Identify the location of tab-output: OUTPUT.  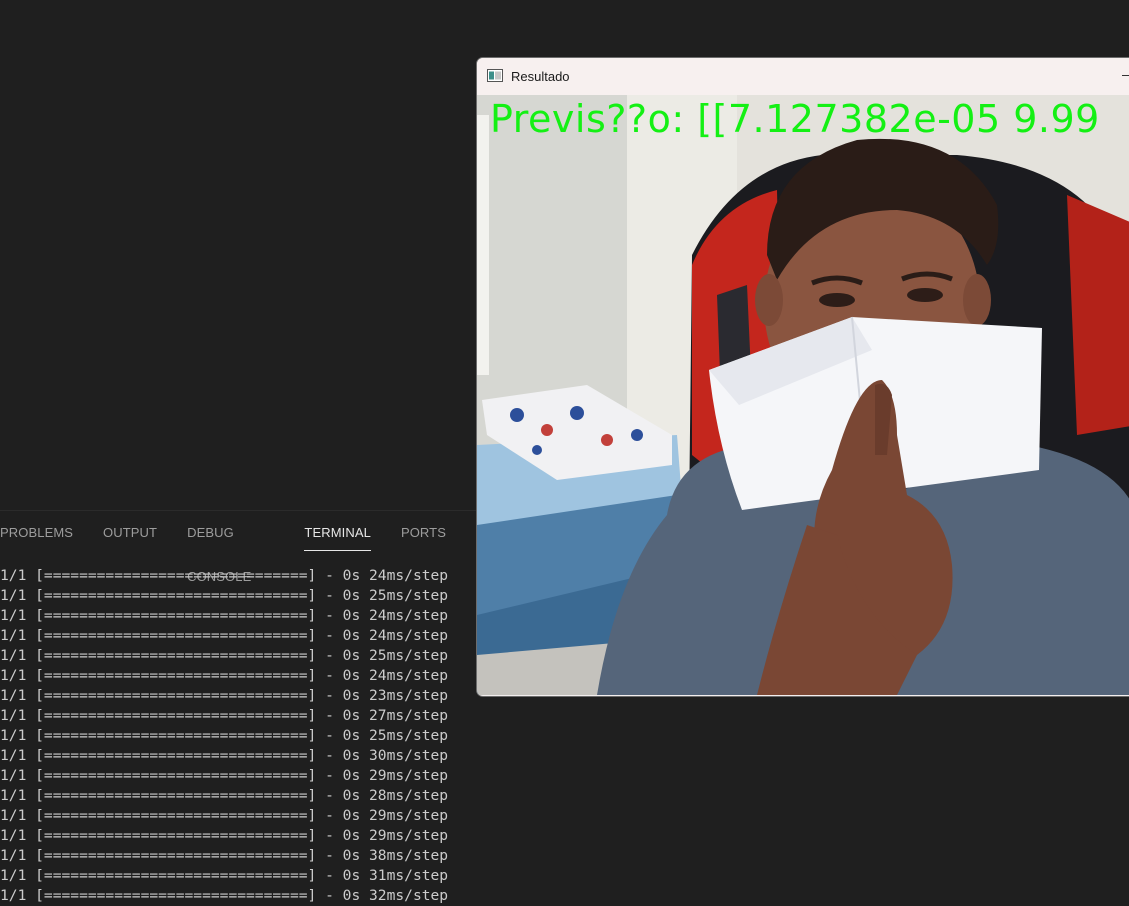
(130, 531).